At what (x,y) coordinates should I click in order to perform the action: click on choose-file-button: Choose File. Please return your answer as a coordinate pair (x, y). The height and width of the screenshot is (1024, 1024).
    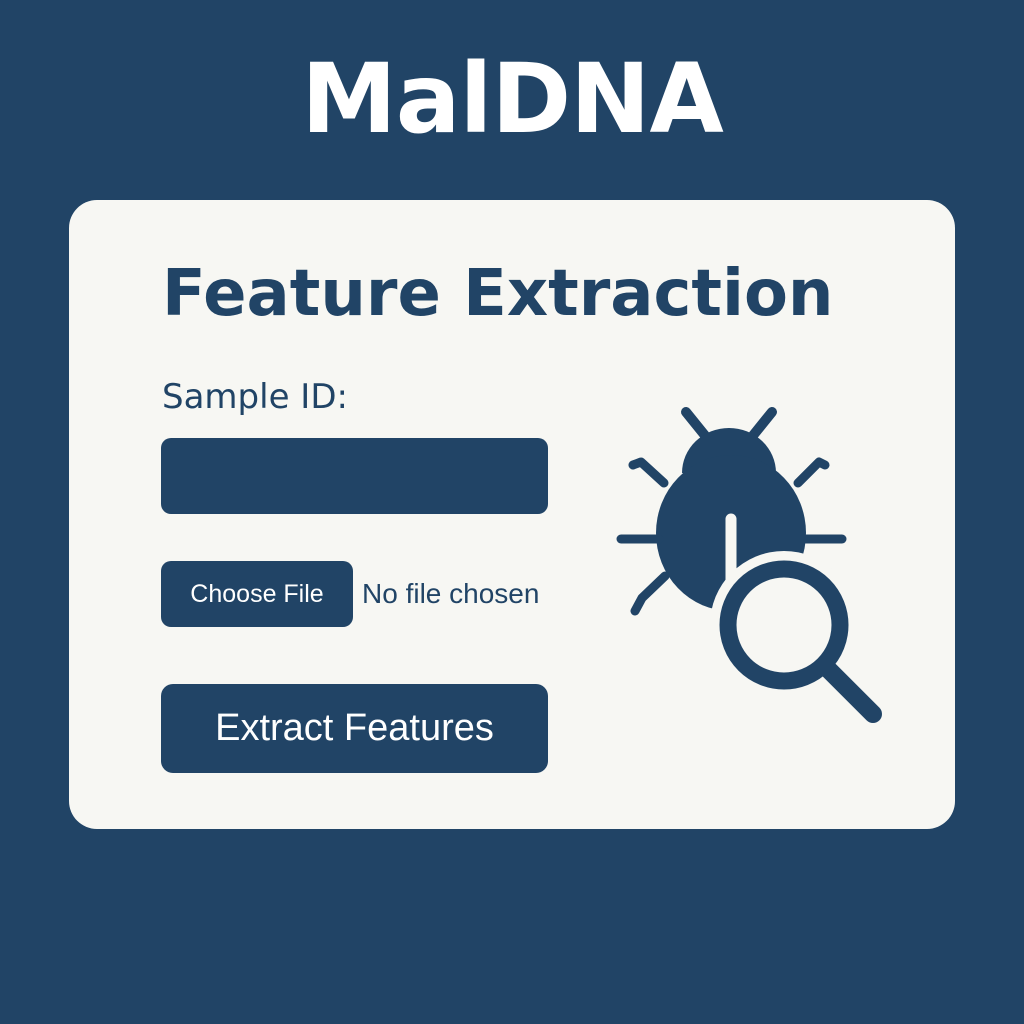
    Looking at the image, I should click on (257, 594).